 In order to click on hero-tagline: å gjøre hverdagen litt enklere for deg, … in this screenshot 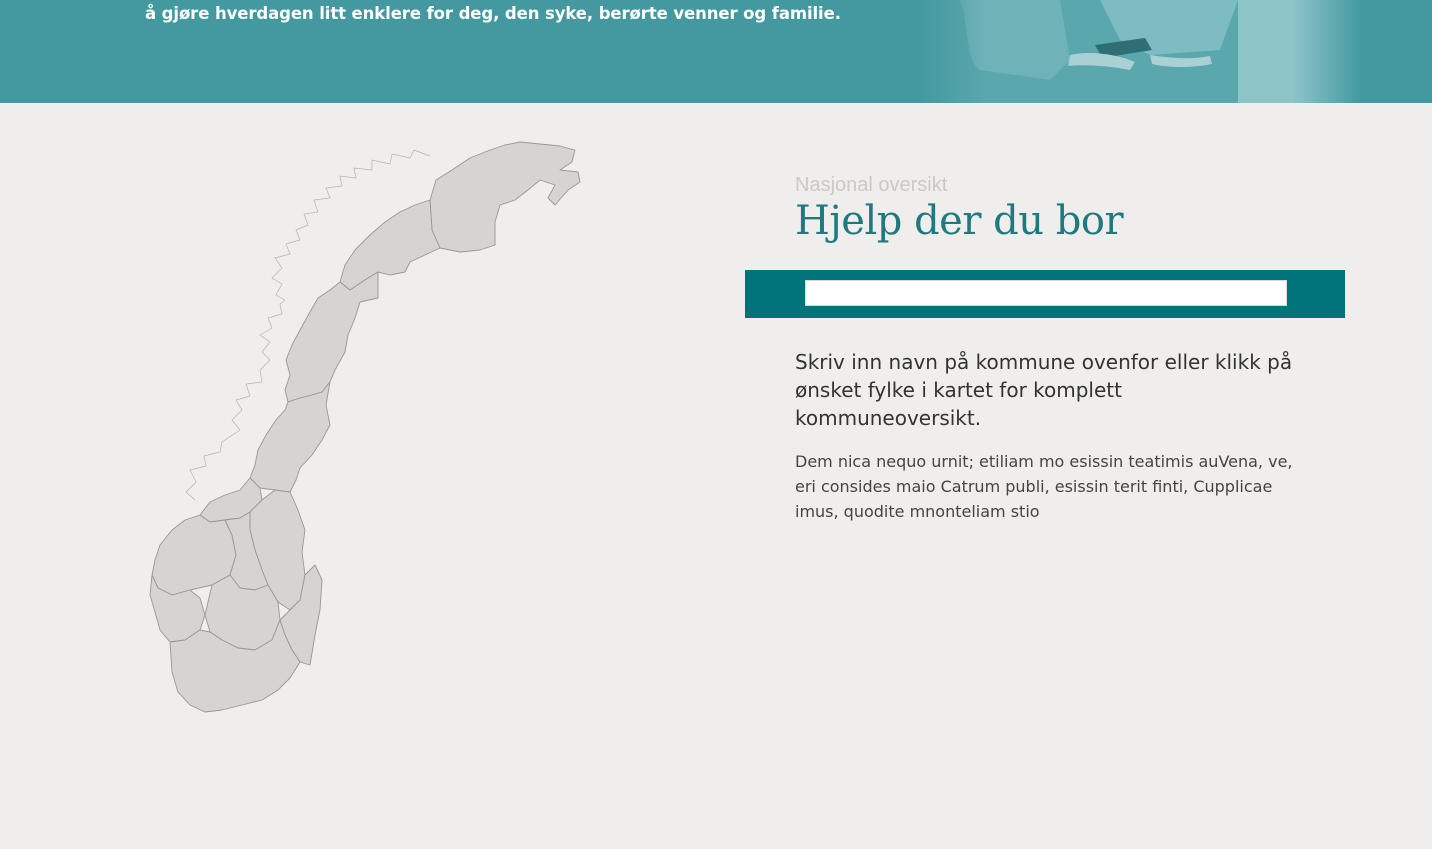, I will do `click(493, 13)`.